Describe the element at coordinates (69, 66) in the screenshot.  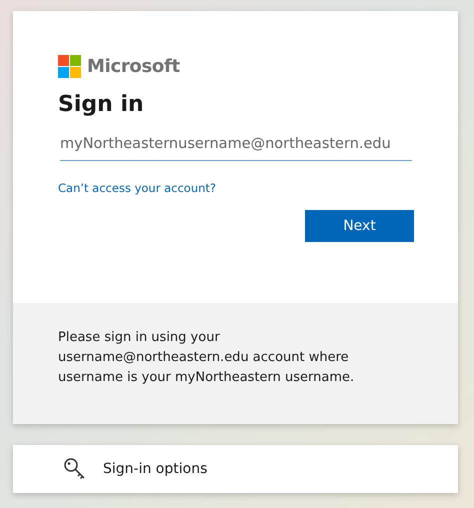
I see `logo-icon` at that location.